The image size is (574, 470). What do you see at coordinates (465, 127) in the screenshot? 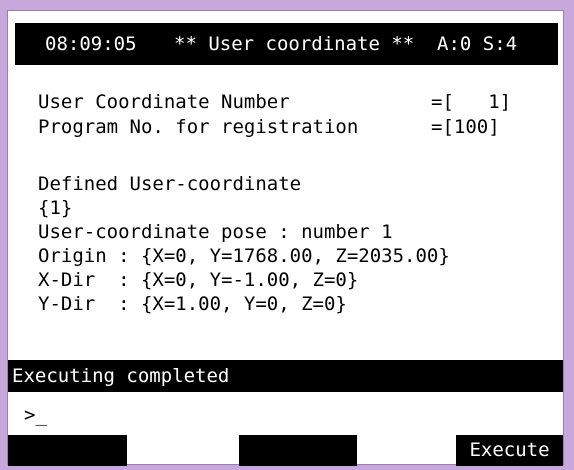
I see `program-no-field: =[100]` at bounding box center [465, 127].